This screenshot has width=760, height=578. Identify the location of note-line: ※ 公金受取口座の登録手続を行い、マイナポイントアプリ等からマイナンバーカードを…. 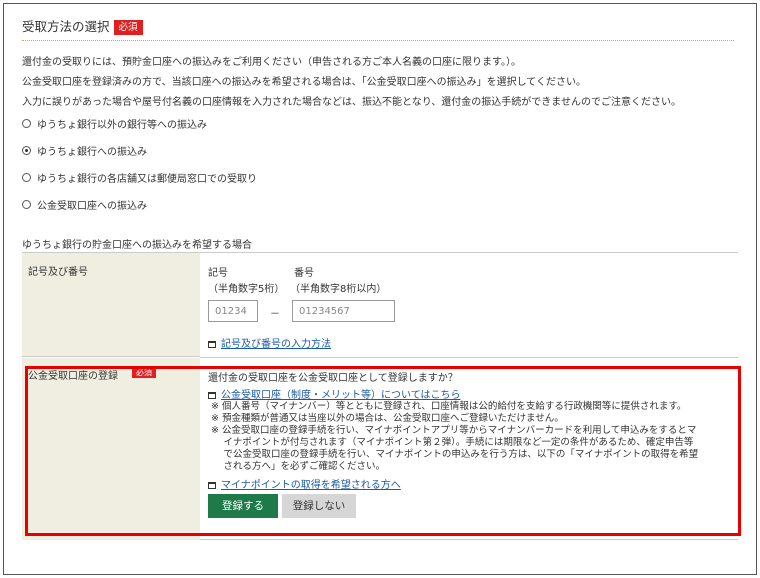
(454, 430).